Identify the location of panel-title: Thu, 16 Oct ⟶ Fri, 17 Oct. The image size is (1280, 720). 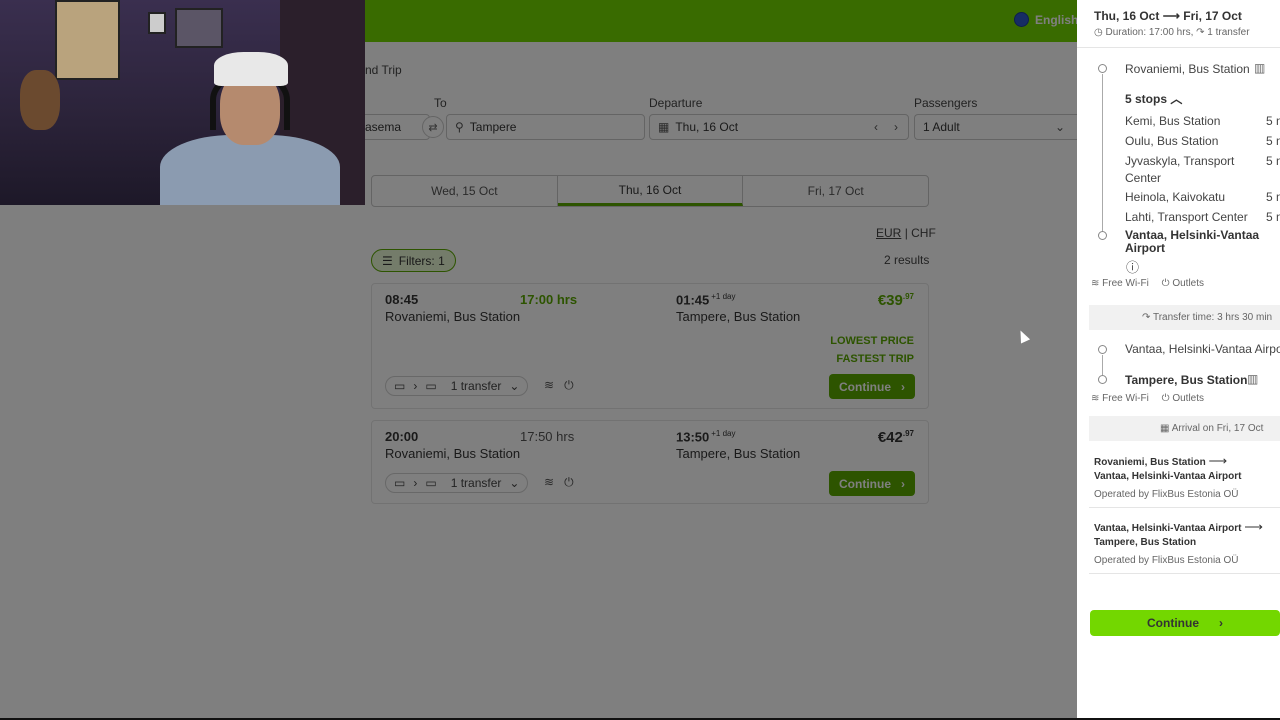
(1168, 16).